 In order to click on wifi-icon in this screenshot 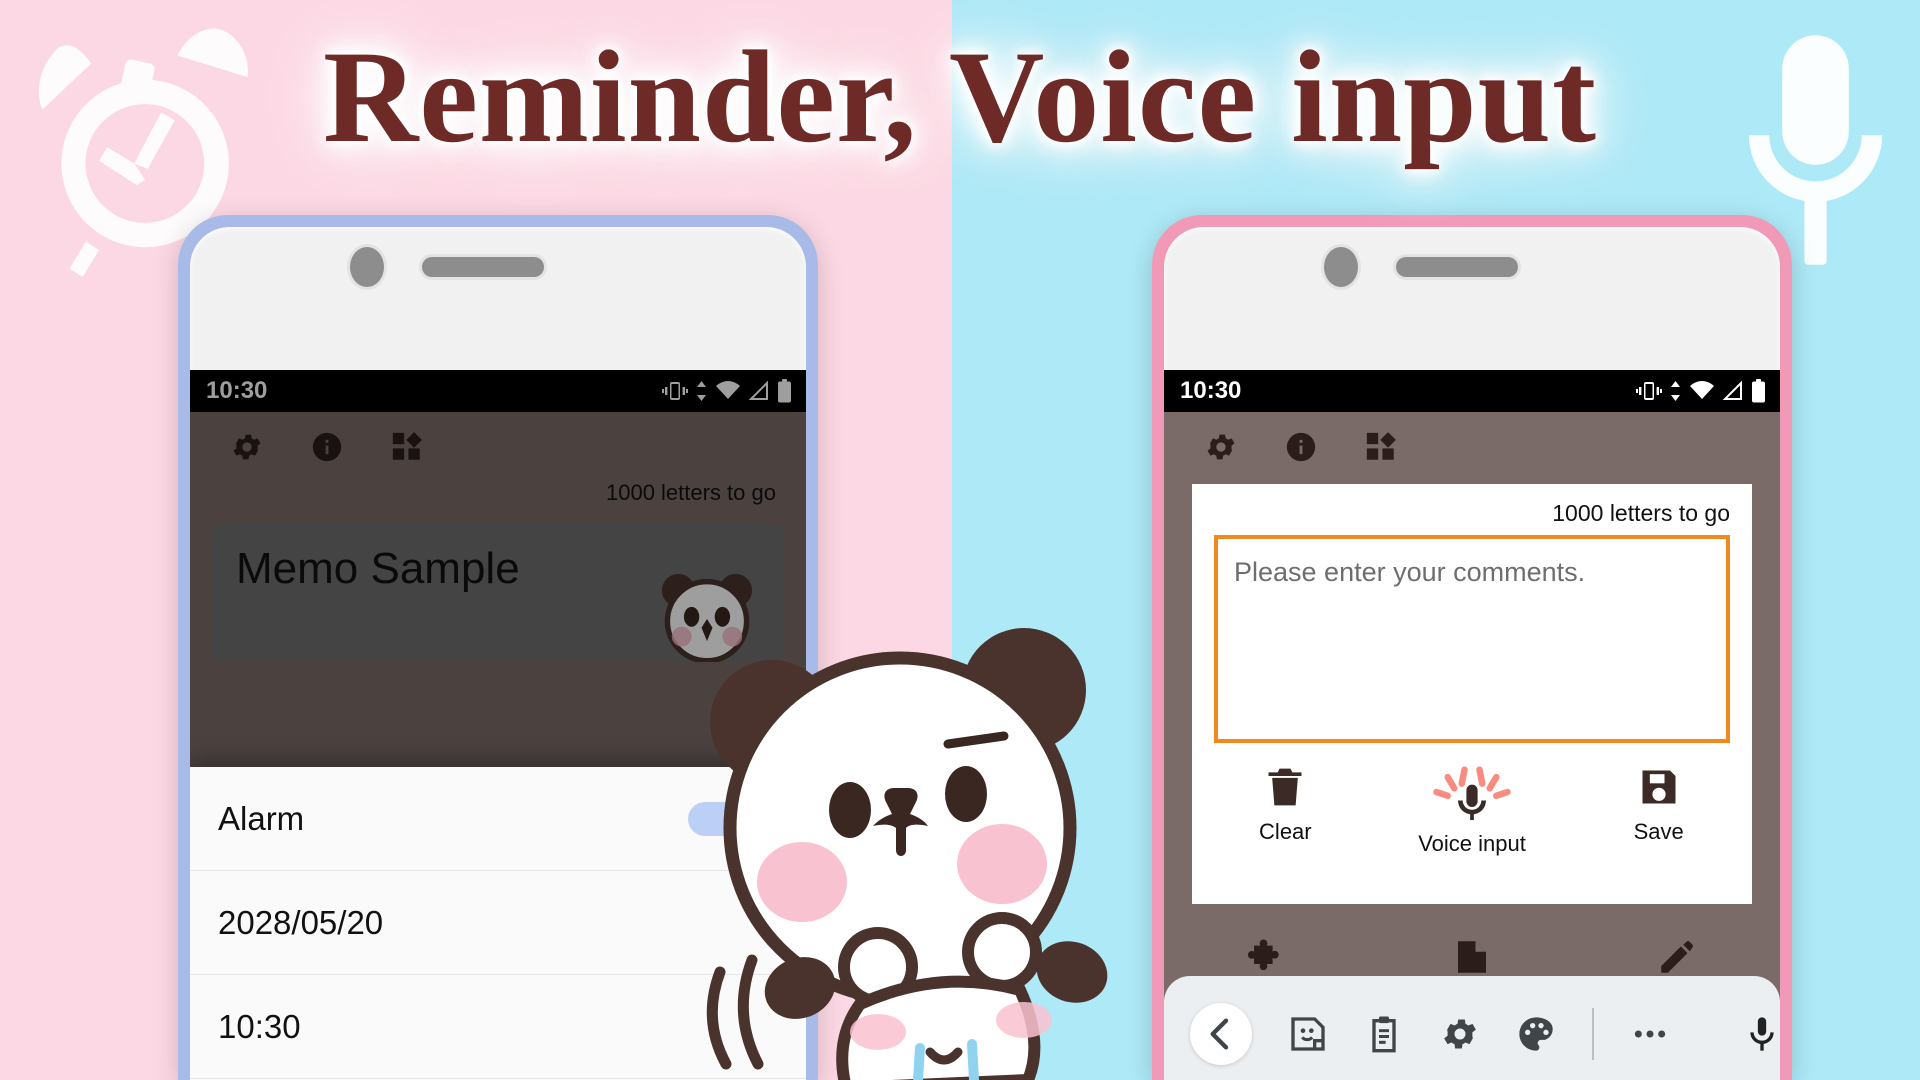, I will do `click(1702, 390)`.